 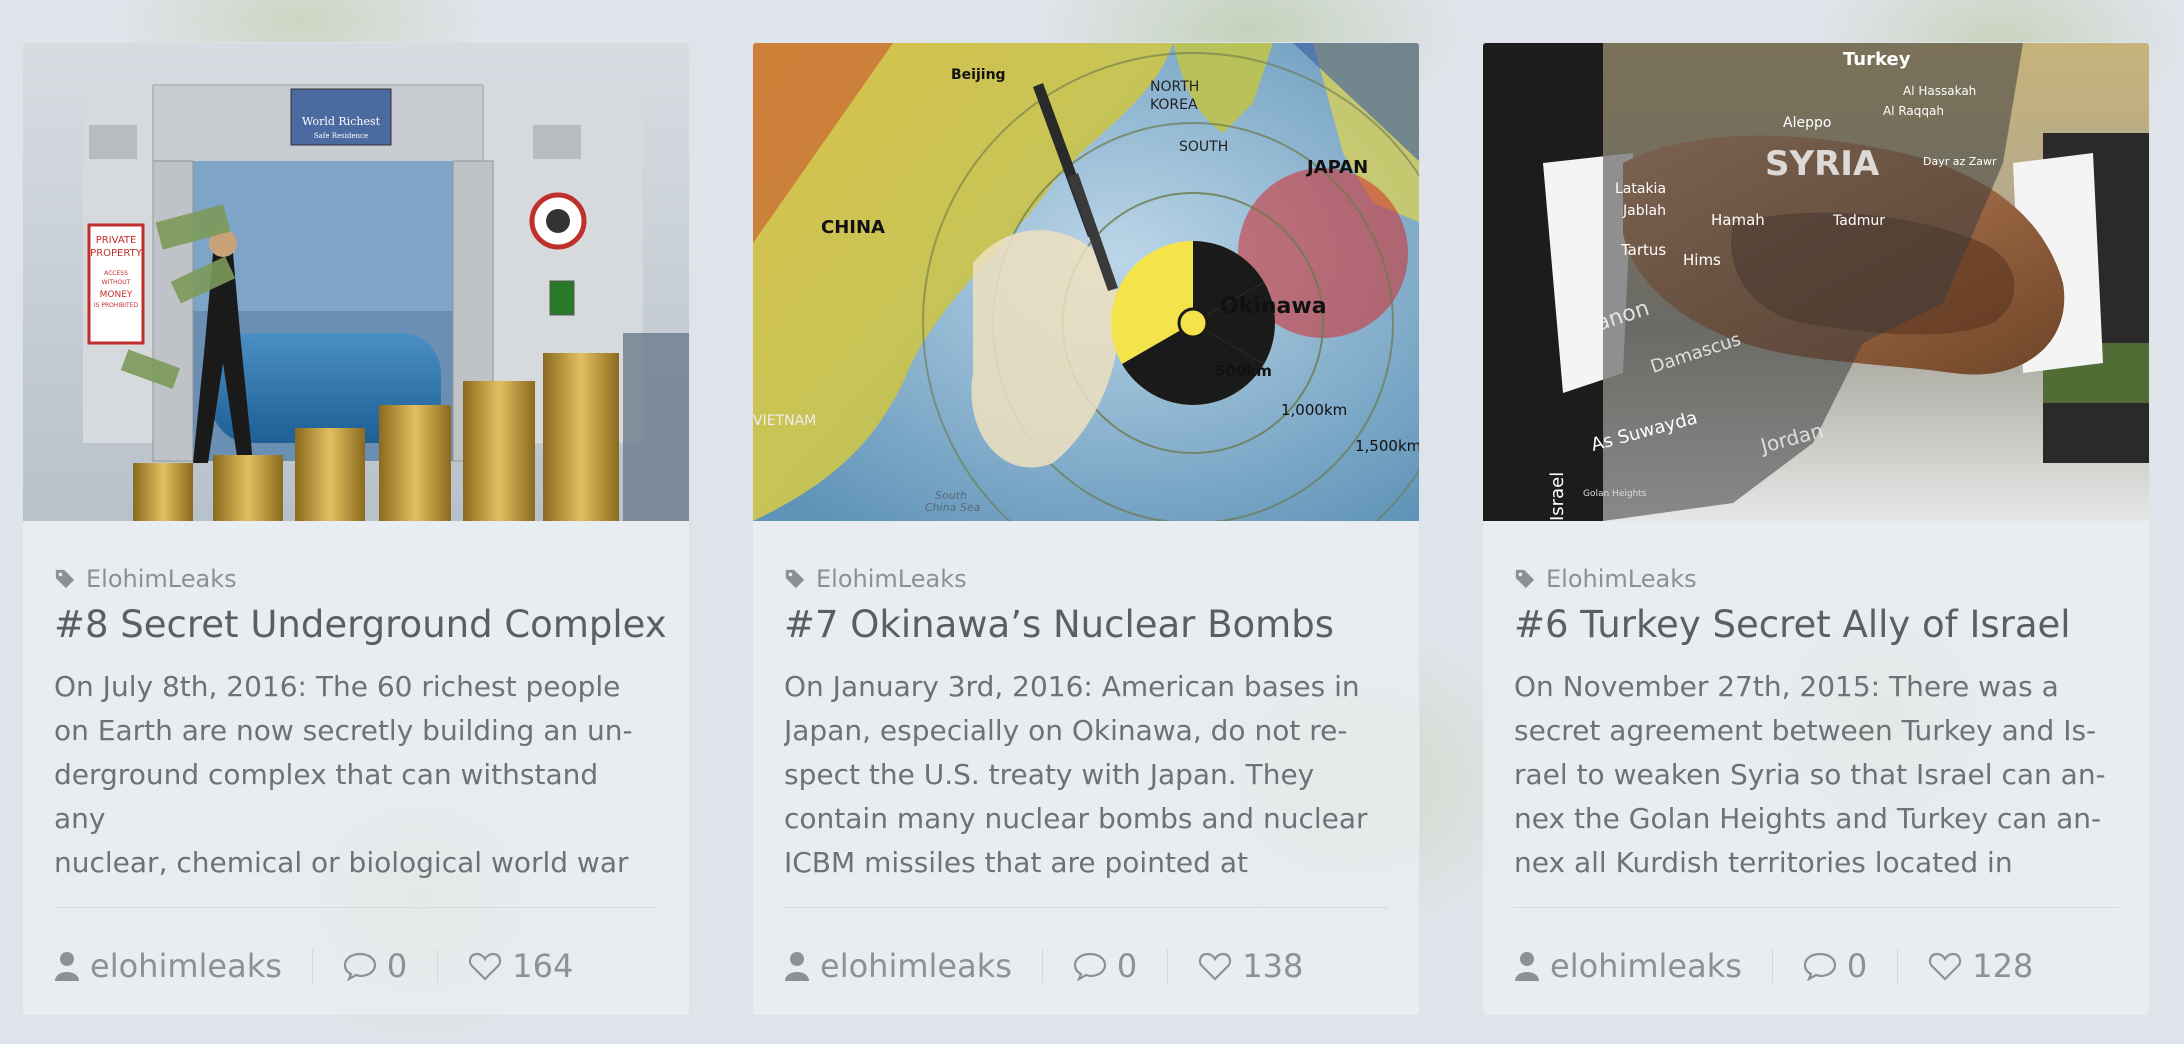 What do you see at coordinates (1913, 111) in the screenshot?
I see `map-label-alraqqah: Al Raqqah` at bounding box center [1913, 111].